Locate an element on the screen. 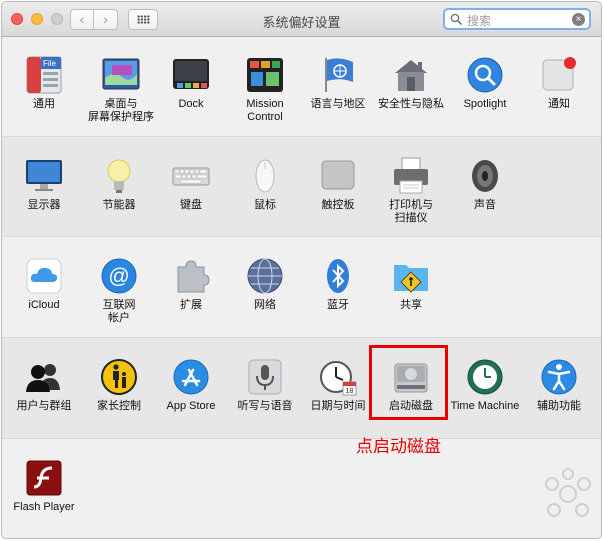 This screenshot has height=541, width=604. pref-label: 听写与语音 is located at coordinates (265, 406).